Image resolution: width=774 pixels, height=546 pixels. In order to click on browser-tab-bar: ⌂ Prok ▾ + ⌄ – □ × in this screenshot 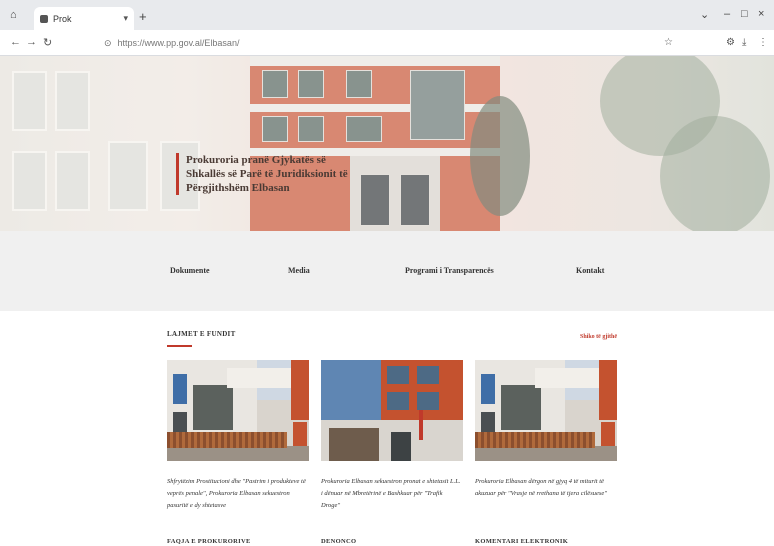, I will do `click(387, 15)`.